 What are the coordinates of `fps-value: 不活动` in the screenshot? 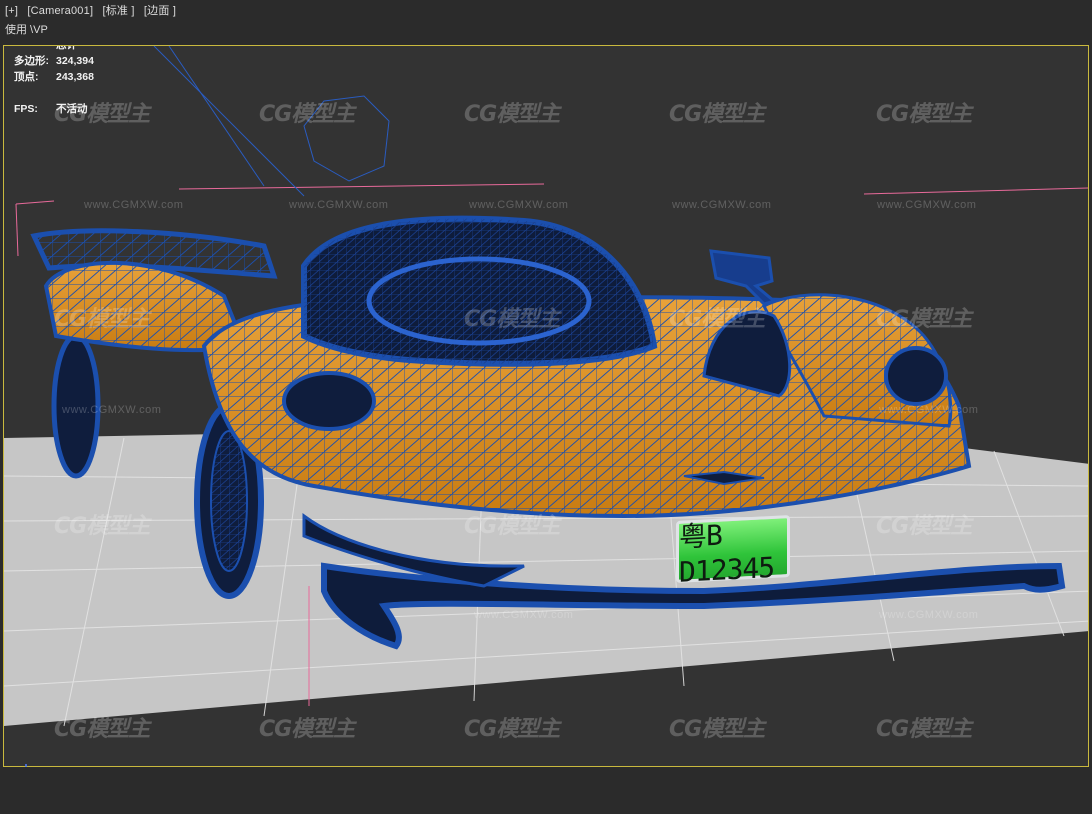 It's located at (72, 109).